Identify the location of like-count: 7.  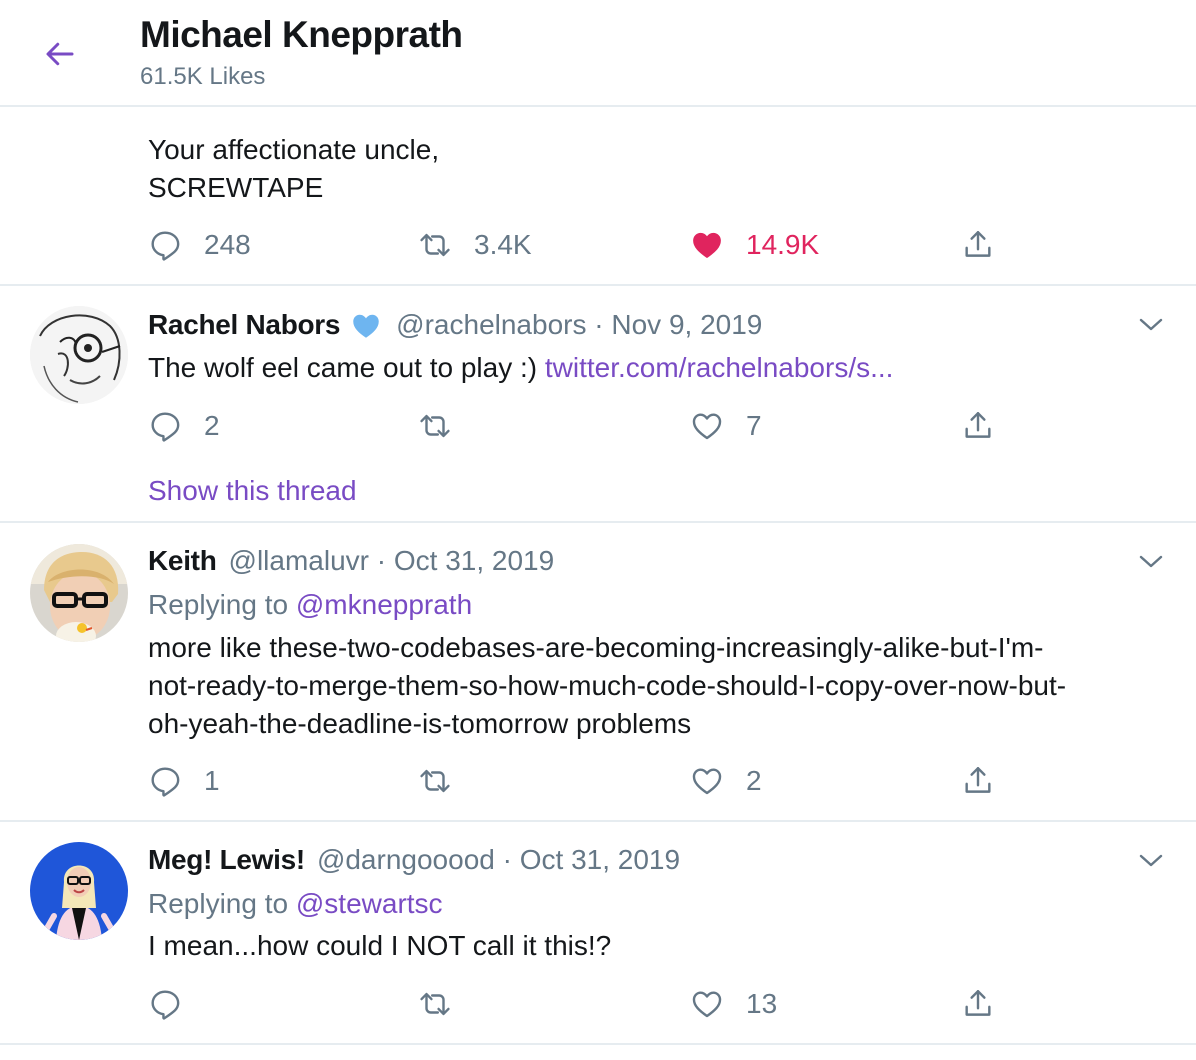
(754, 425).